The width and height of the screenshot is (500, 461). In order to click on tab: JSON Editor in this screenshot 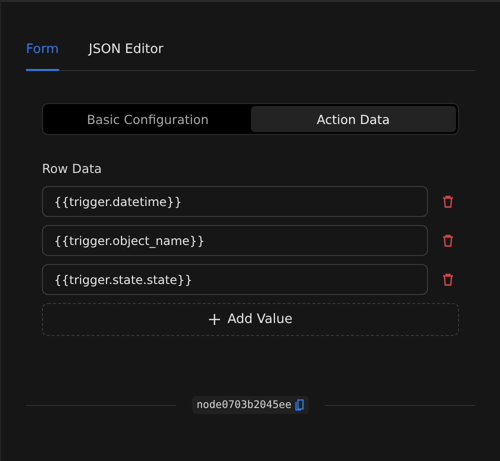, I will do `click(126, 54)`.